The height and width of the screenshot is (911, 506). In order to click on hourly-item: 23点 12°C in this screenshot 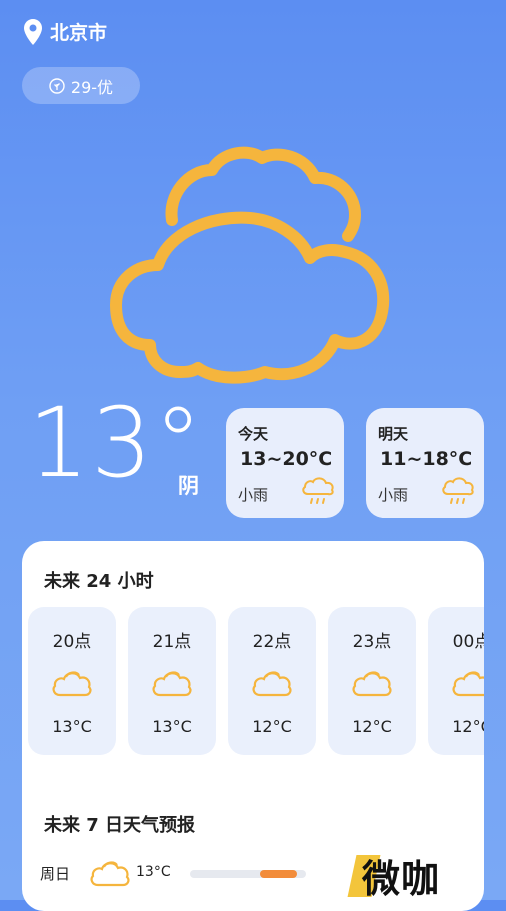, I will do `click(372, 681)`.